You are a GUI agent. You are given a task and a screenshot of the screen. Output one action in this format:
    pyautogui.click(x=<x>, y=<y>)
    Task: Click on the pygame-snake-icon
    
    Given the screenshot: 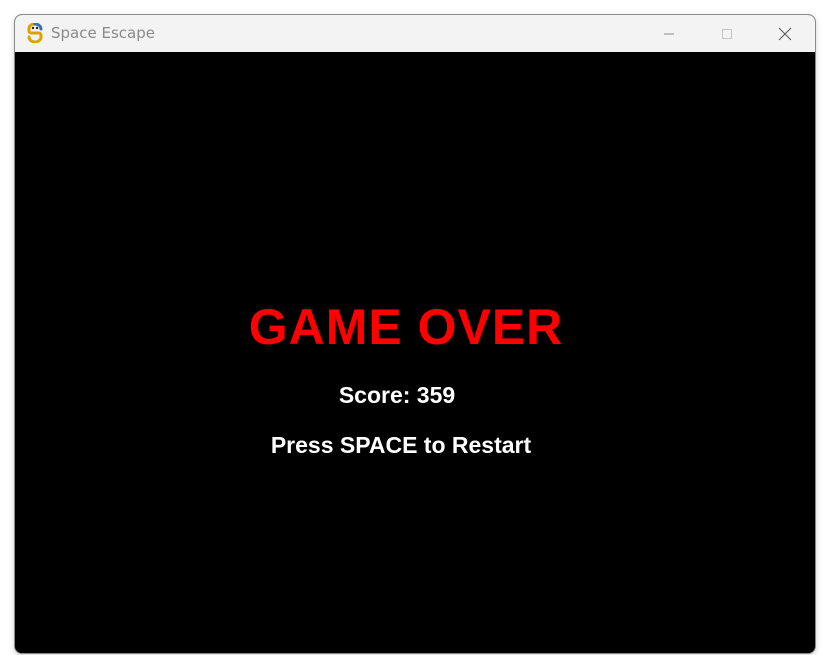 What is the action you would take?
    pyautogui.click(x=35, y=33)
    